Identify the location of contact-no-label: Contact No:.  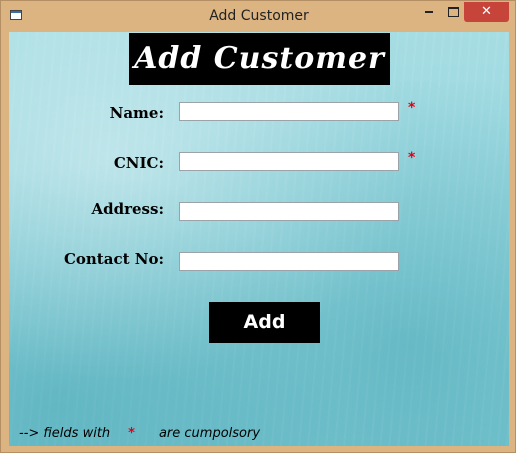
(113, 259).